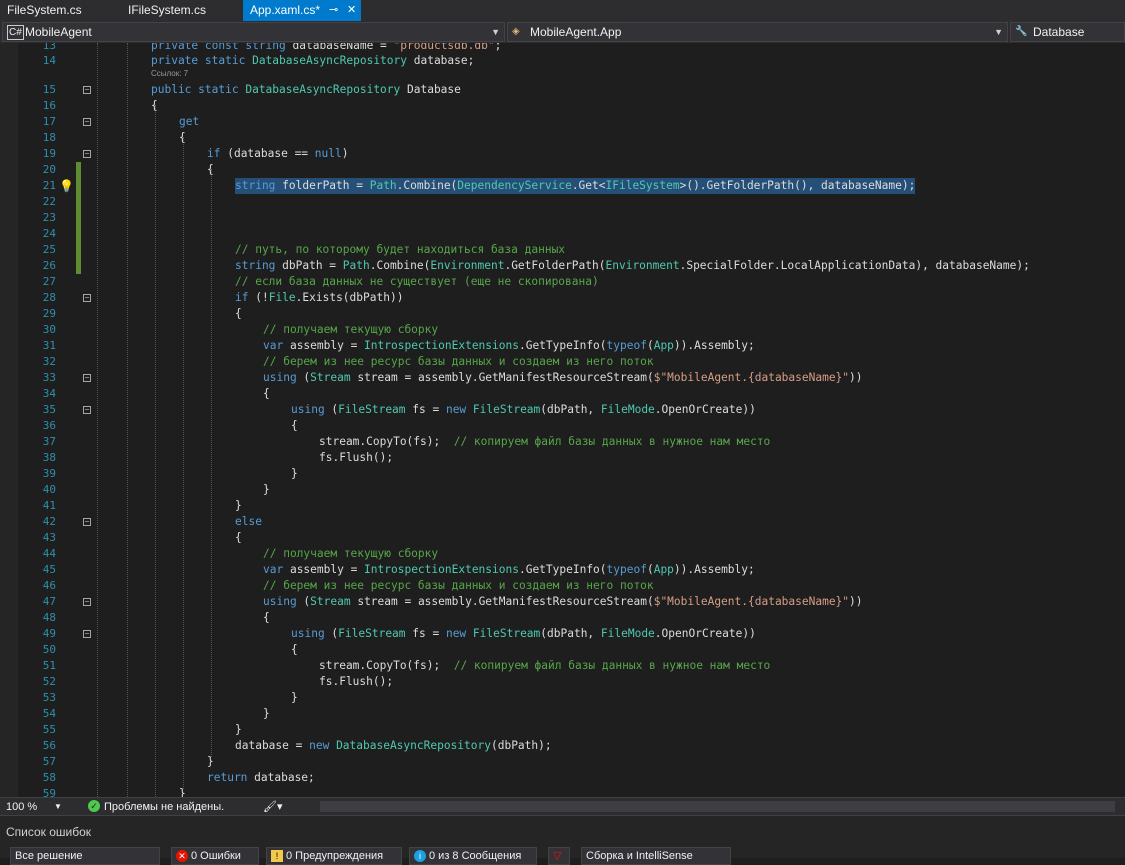 This screenshot has height=865, width=1125. Describe the element at coordinates (356, 681) in the screenshot. I see `code-text: fs.Flush();` at that location.